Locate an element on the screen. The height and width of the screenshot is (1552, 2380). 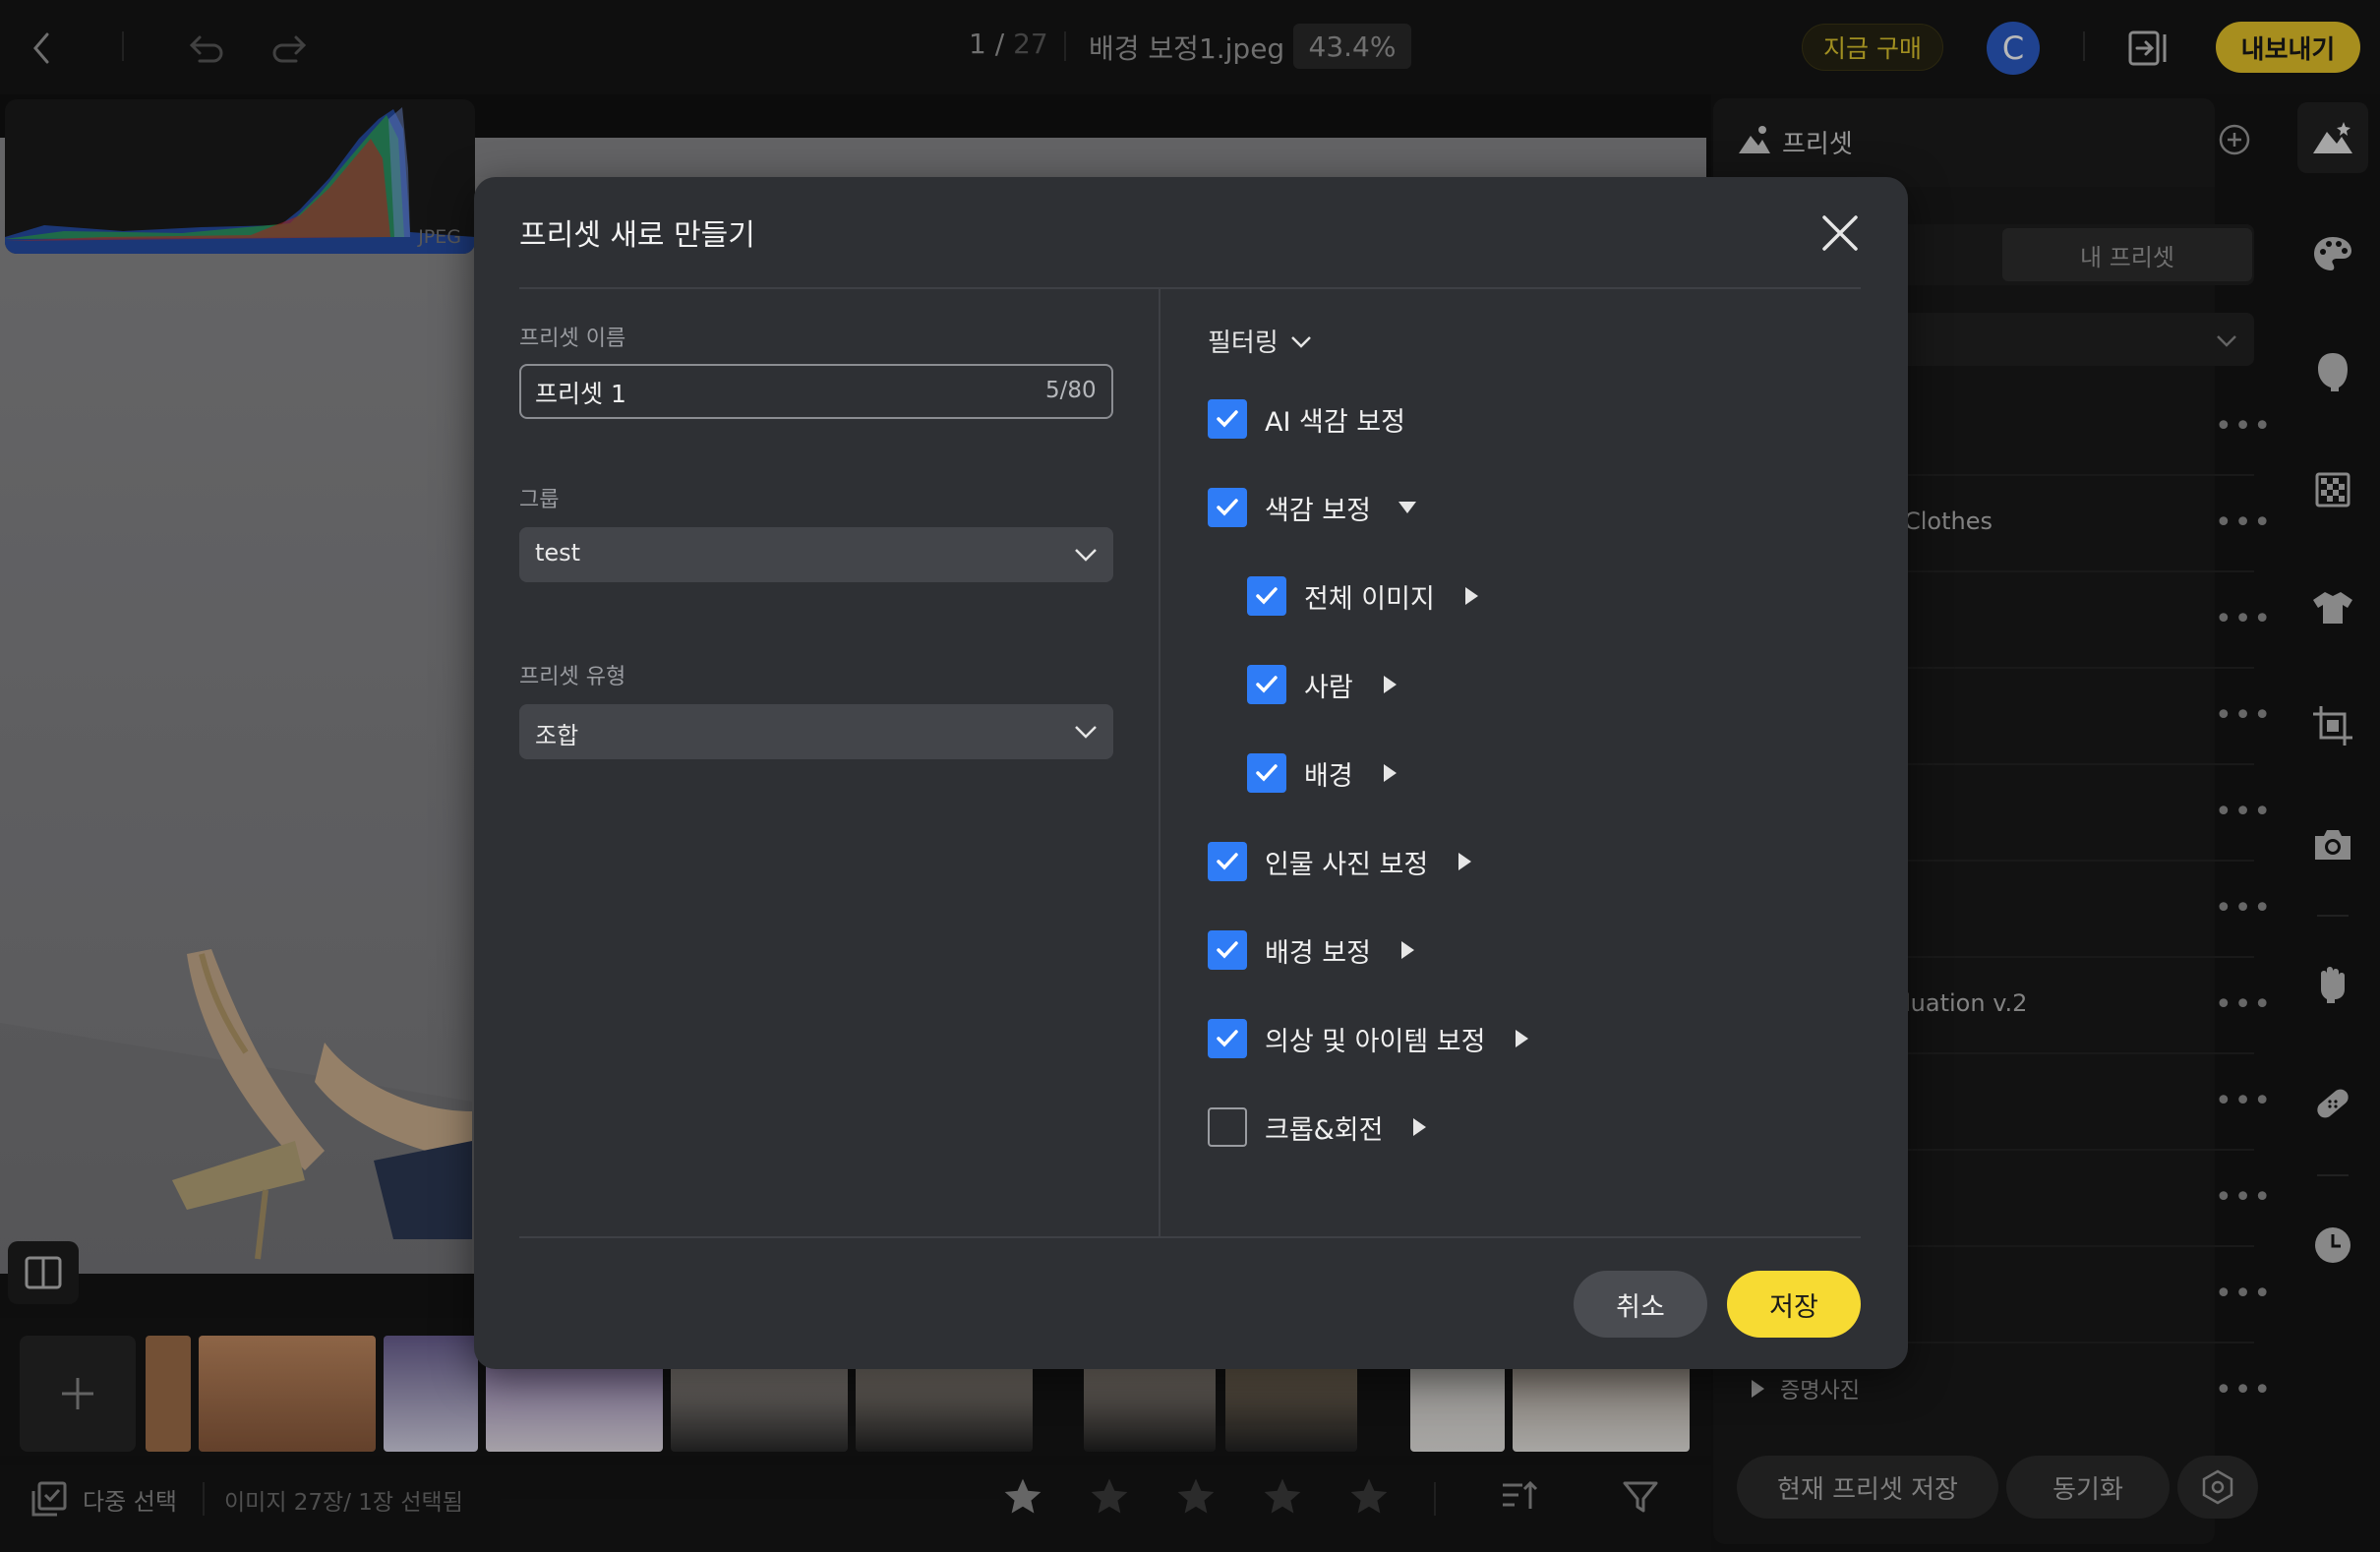
option-label: 배경 보정 is located at coordinates (1318, 953).